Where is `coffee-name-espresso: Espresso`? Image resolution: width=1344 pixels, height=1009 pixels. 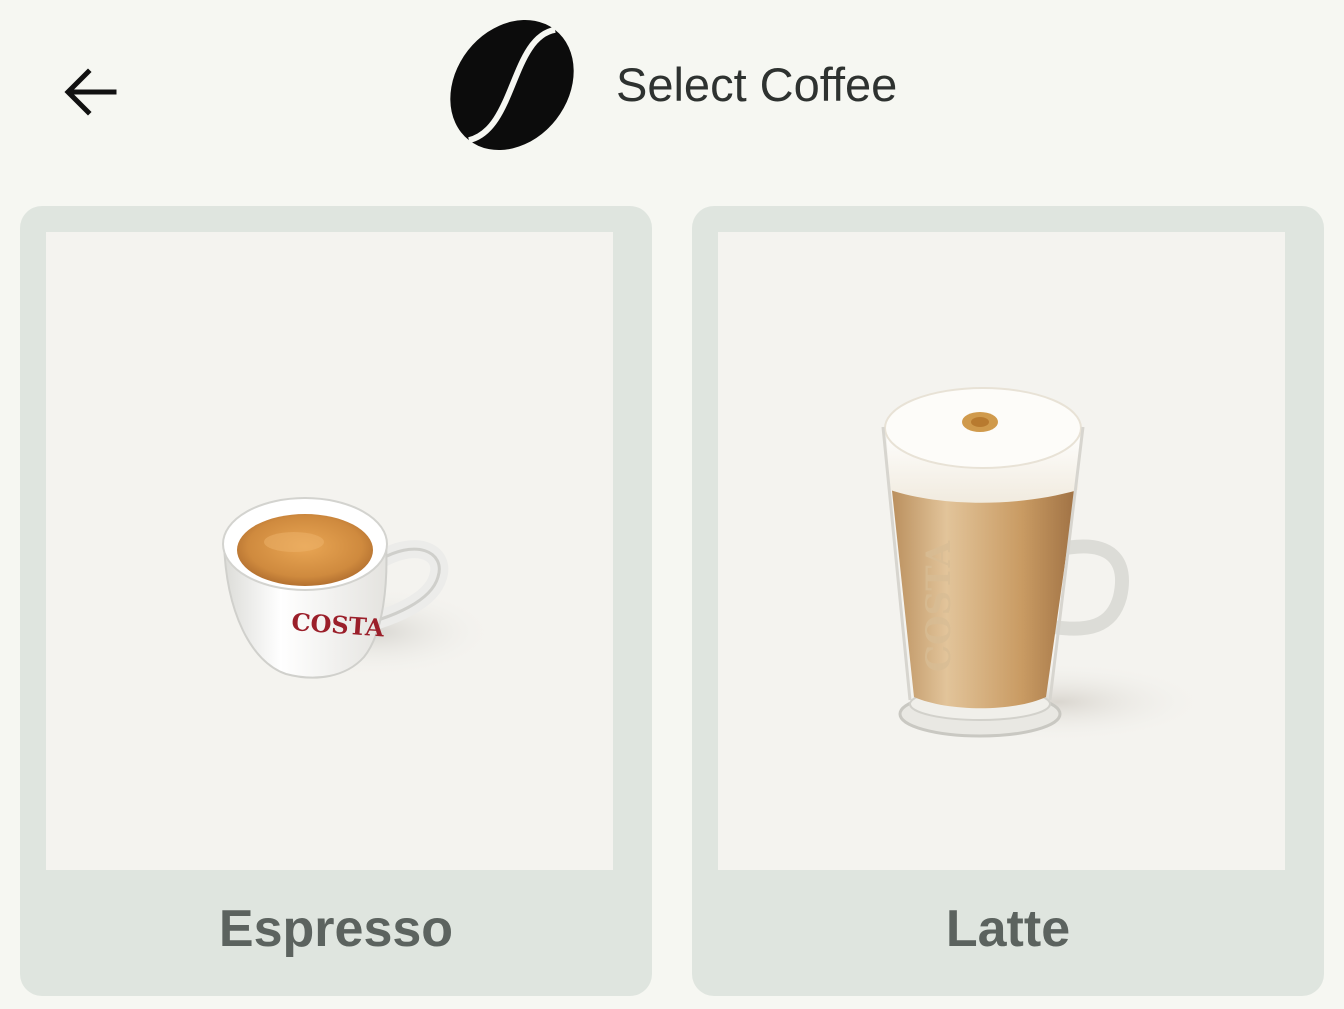
coffee-name-espresso: Espresso is located at coordinates (336, 929).